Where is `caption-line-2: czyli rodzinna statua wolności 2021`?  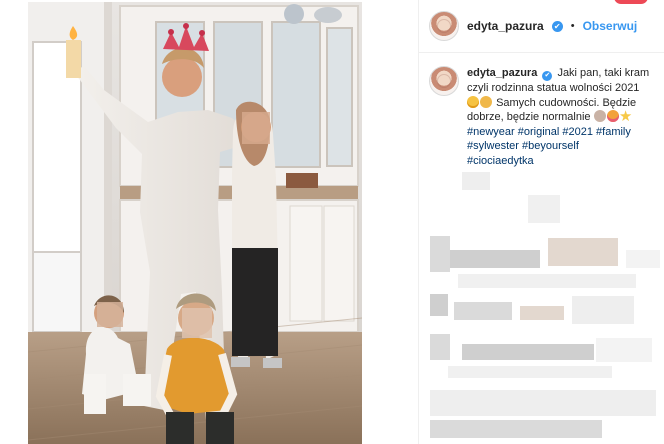 caption-line-2: czyli rodzinna statua wolności 2021 is located at coordinates (553, 88).